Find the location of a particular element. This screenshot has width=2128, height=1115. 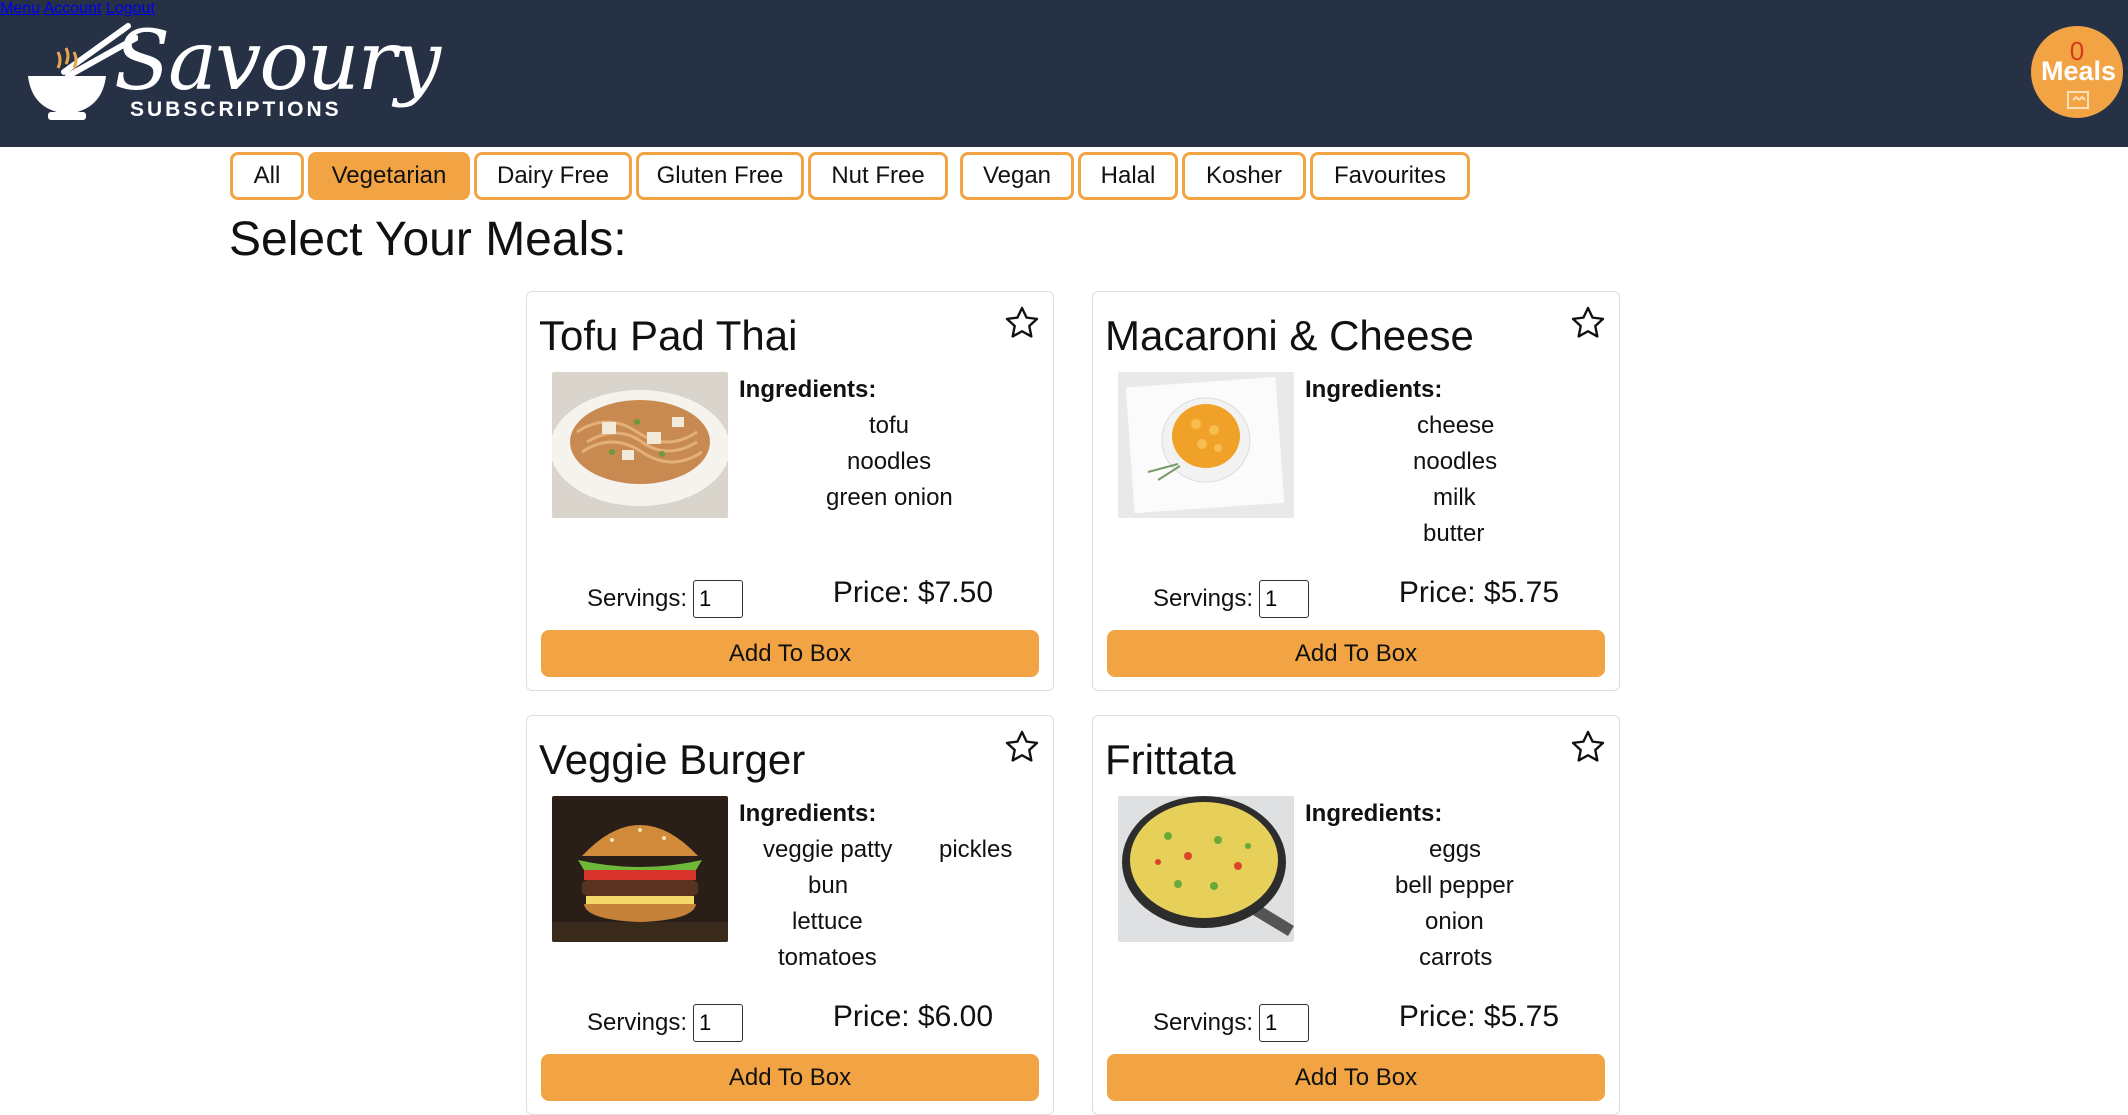

meal-price: Price: $7.50 is located at coordinates (912, 592).